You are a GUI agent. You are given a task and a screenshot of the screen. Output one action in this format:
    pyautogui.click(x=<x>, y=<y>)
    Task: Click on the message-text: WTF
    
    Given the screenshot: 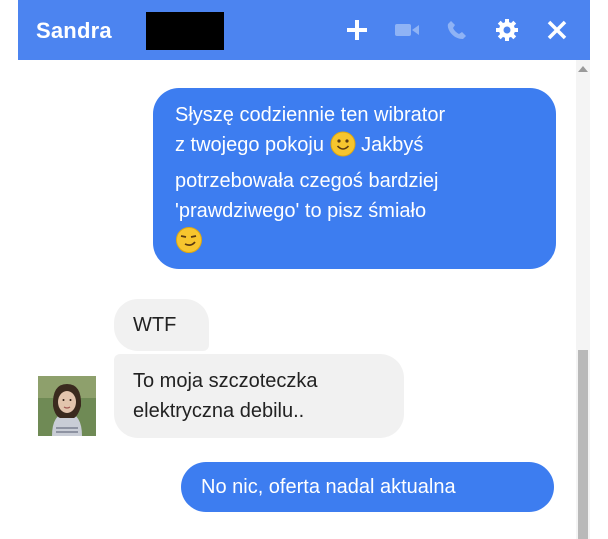 What is the action you would take?
    pyautogui.click(x=155, y=325)
    